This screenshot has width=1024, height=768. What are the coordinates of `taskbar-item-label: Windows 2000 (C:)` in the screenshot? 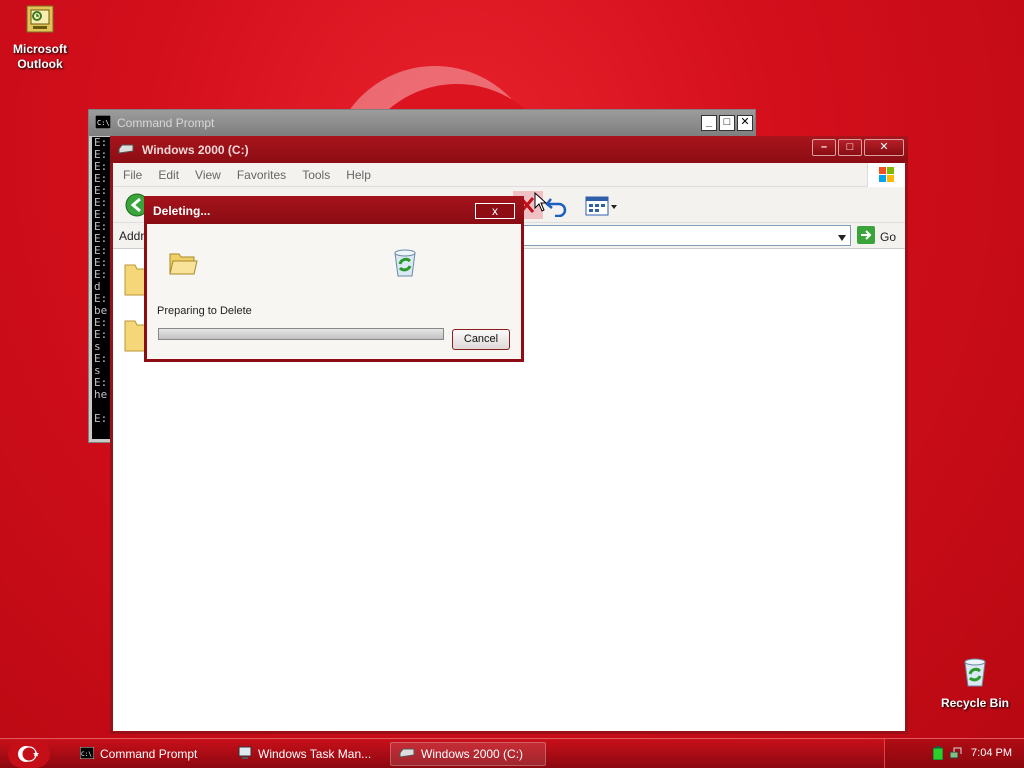 It's located at (472, 754).